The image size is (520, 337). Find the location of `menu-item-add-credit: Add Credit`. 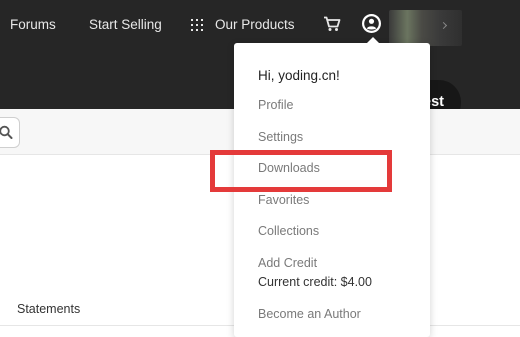

menu-item-add-credit: Add Credit is located at coordinates (287, 263).